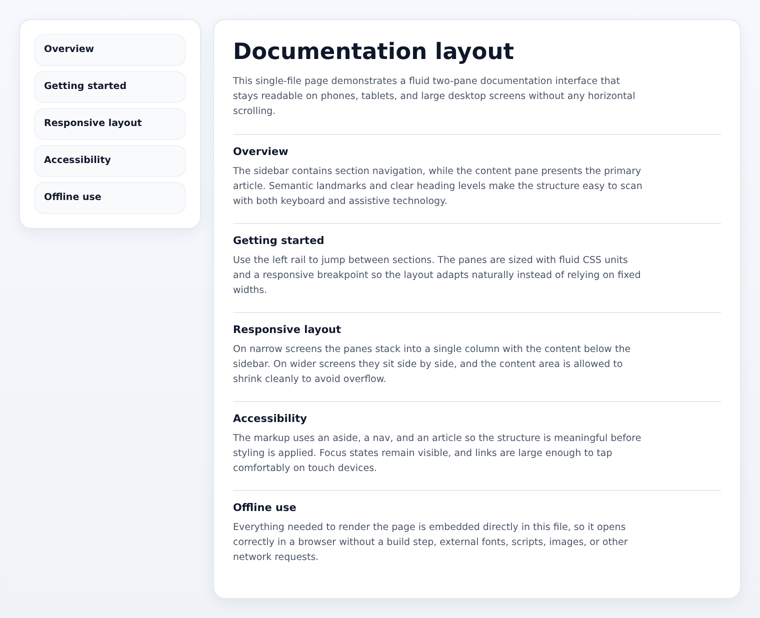 This screenshot has width=760, height=618. Describe the element at coordinates (431, 543) in the screenshot. I see `section-text: Everything needed to render the page is embedded directly in this file, so it opens correctly in a browser without a build step, external fonts, scripts, images, or other network requests.` at that location.